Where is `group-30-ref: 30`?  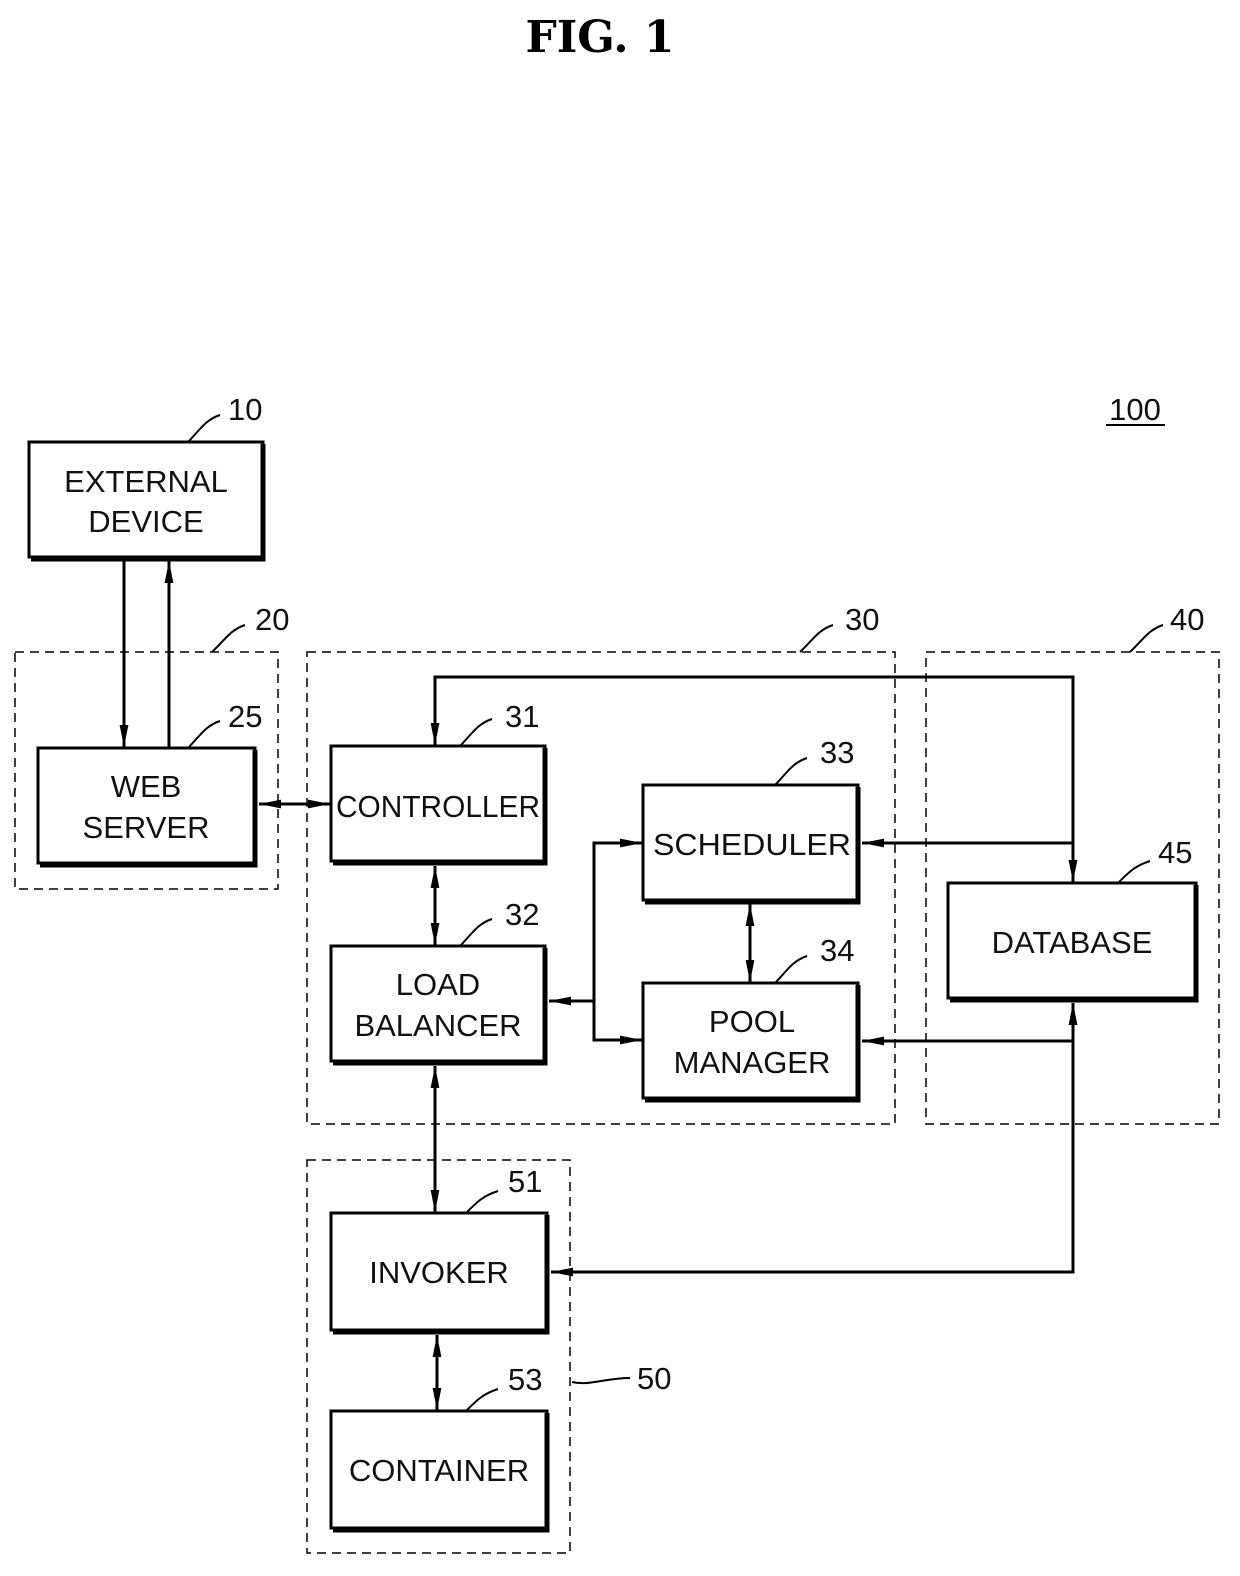 group-30-ref: 30 is located at coordinates (862, 619).